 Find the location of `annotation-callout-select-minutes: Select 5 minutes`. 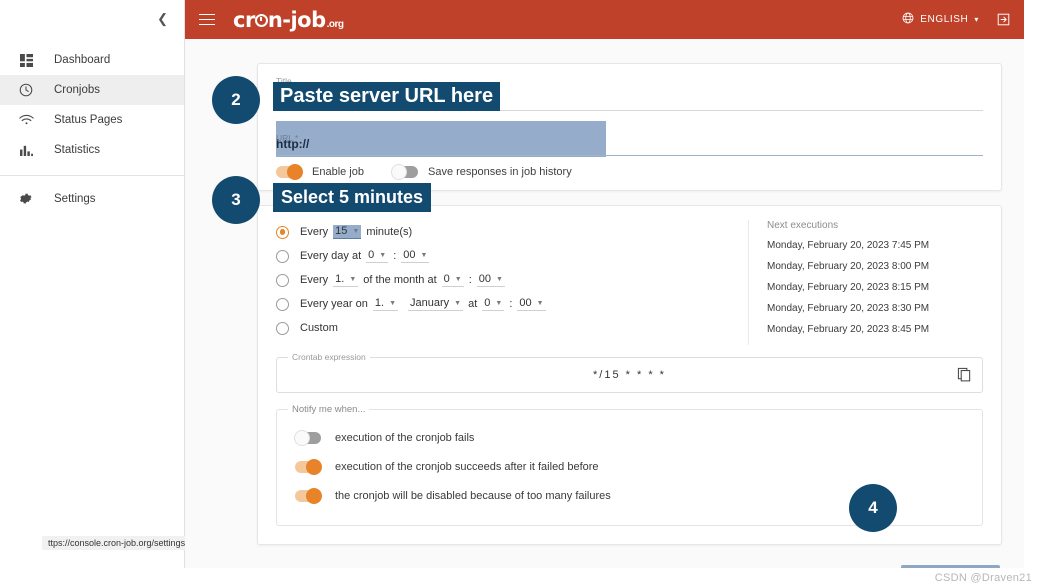

annotation-callout-select-minutes: Select 5 minutes is located at coordinates (352, 197).